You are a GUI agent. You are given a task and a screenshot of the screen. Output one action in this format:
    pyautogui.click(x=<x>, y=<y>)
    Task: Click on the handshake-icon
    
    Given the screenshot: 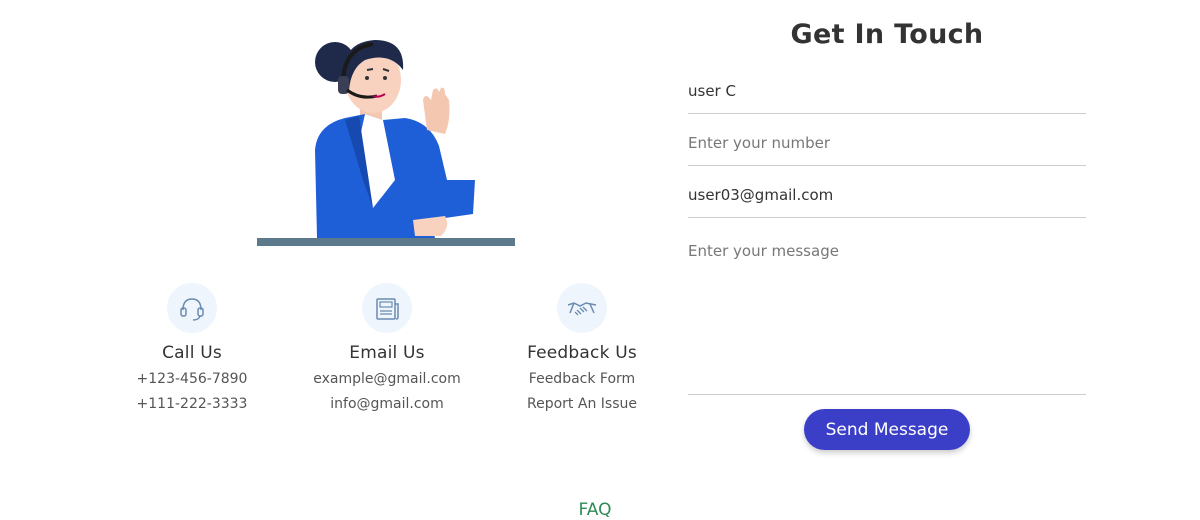 What is the action you would take?
    pyautogui.click(x=582, y=308)
    